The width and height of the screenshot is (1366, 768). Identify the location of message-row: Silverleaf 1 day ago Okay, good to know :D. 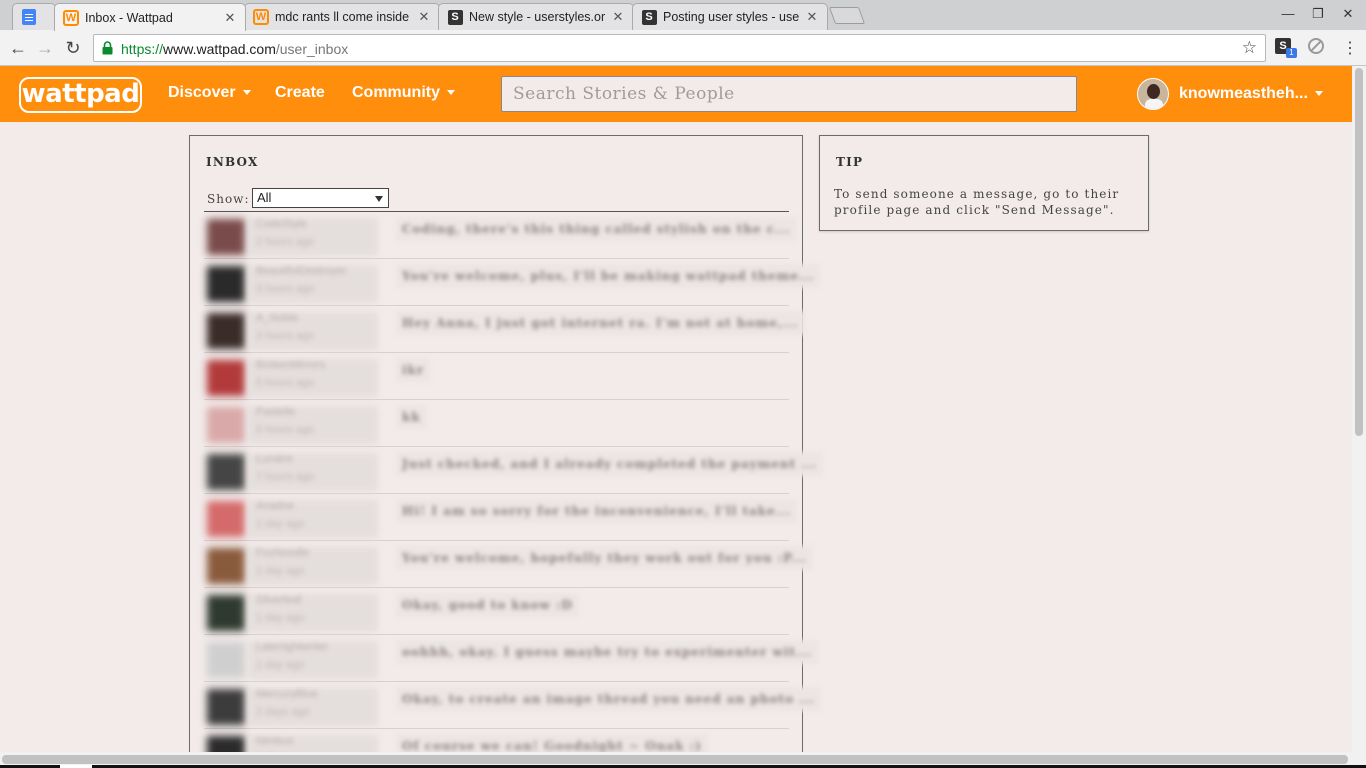
(496, 611).